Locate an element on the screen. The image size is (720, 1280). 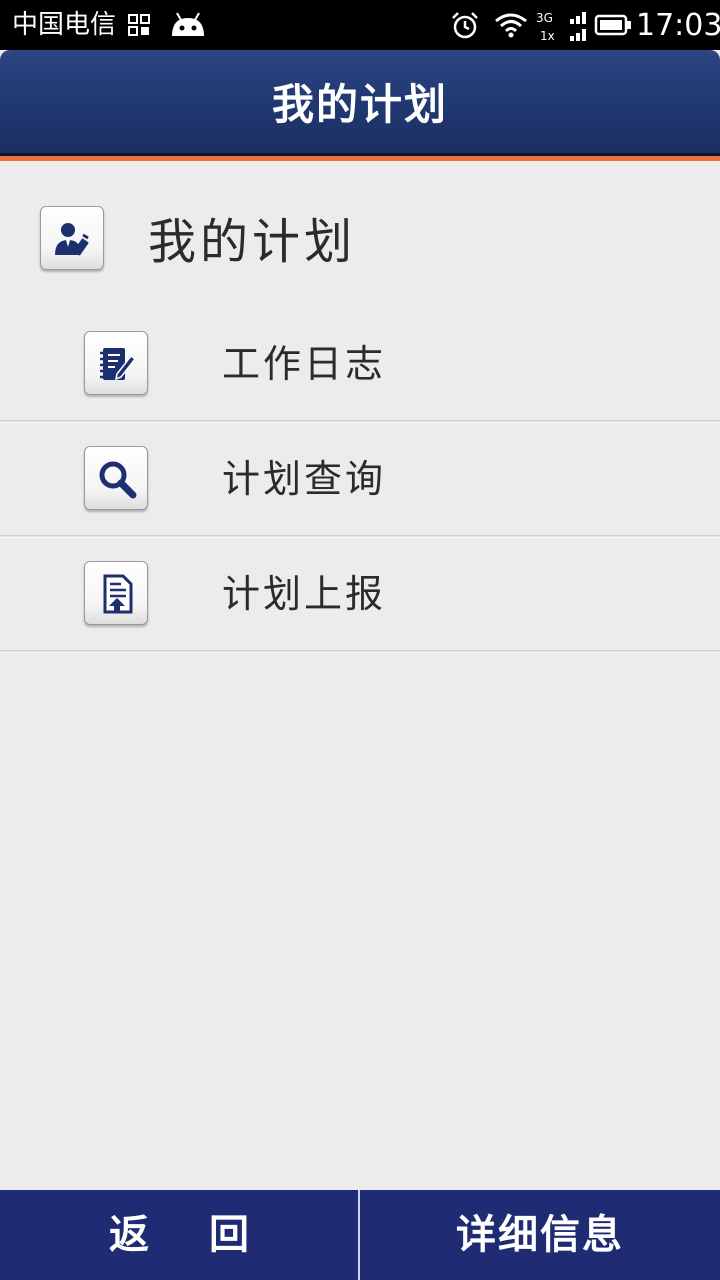
network-type-1x: 1x is located at coordinates (547, 35).